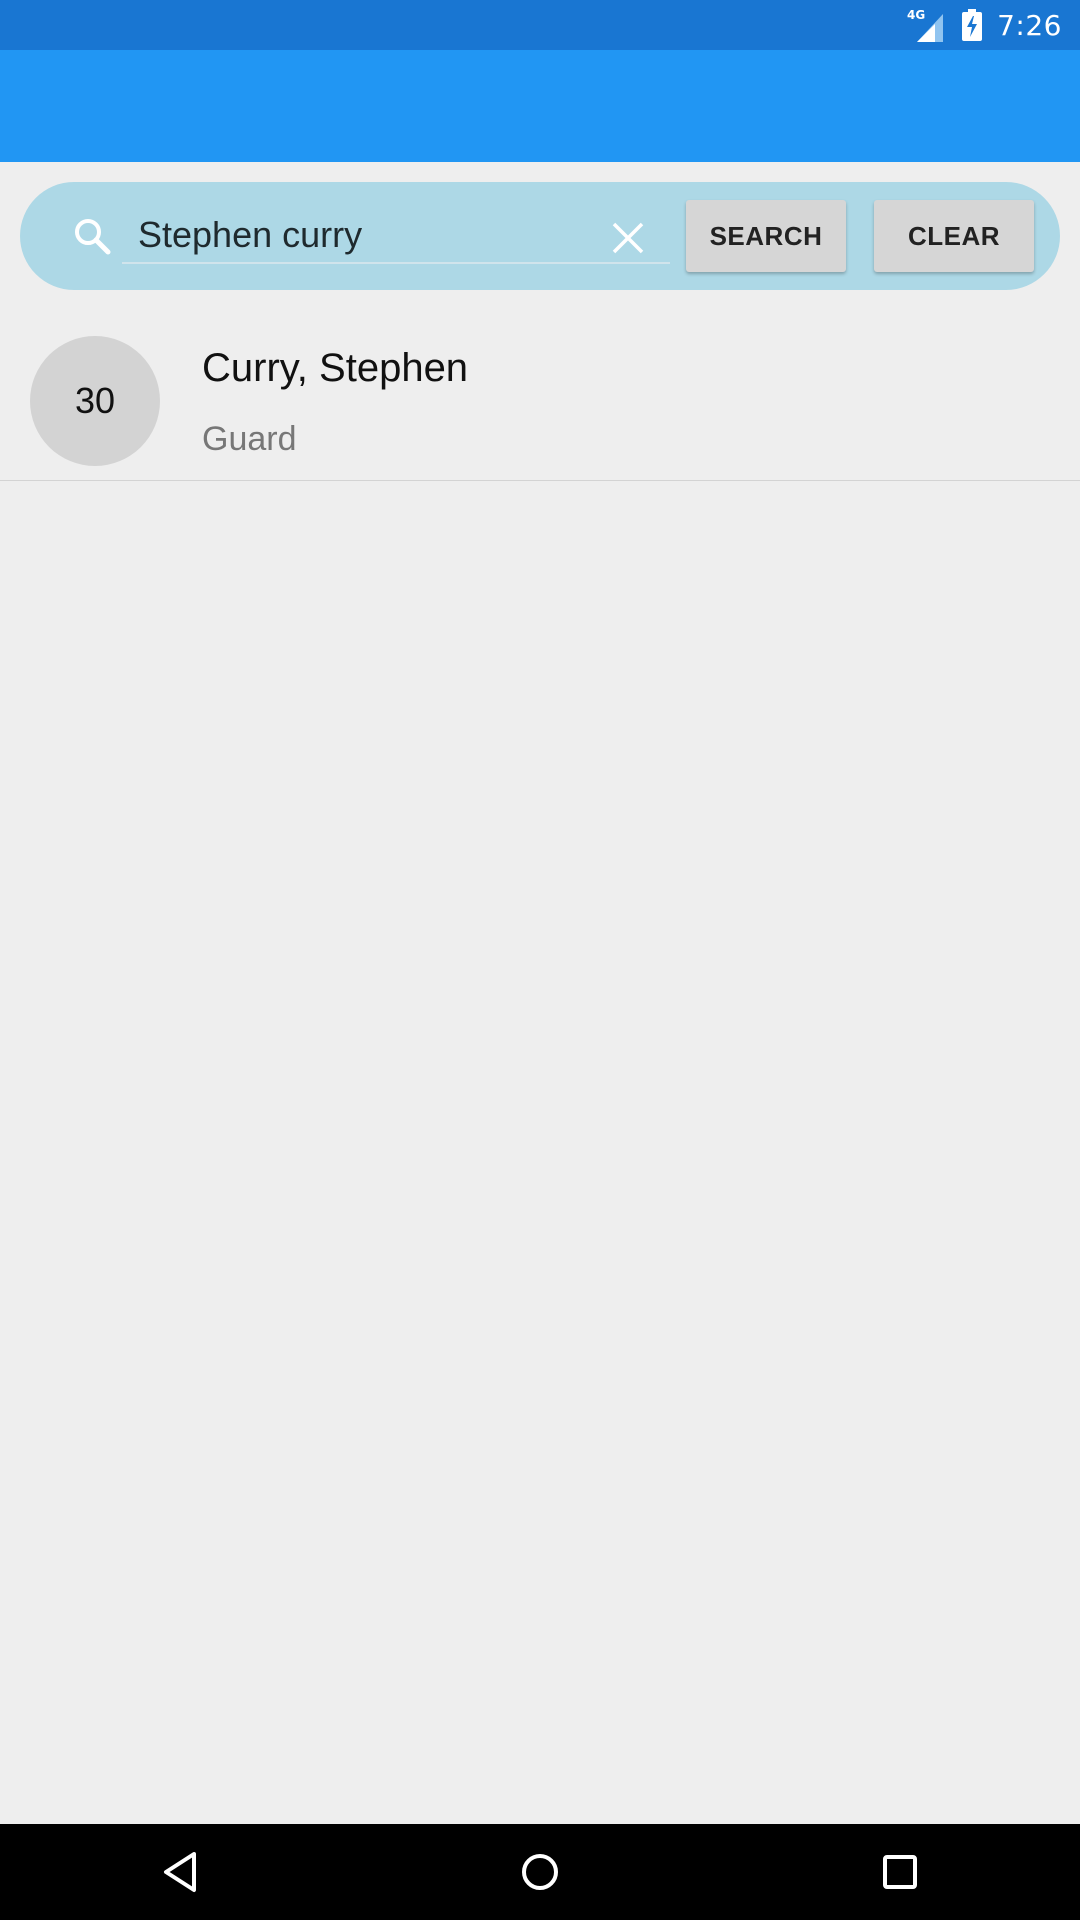 Image resolution: width=1080 pixels, height=1920 pixels. What do you see at coordinates (984, 25) in the screenshot?
I see `status-icons: 4G 7:26` at bounding box center [984, 25].